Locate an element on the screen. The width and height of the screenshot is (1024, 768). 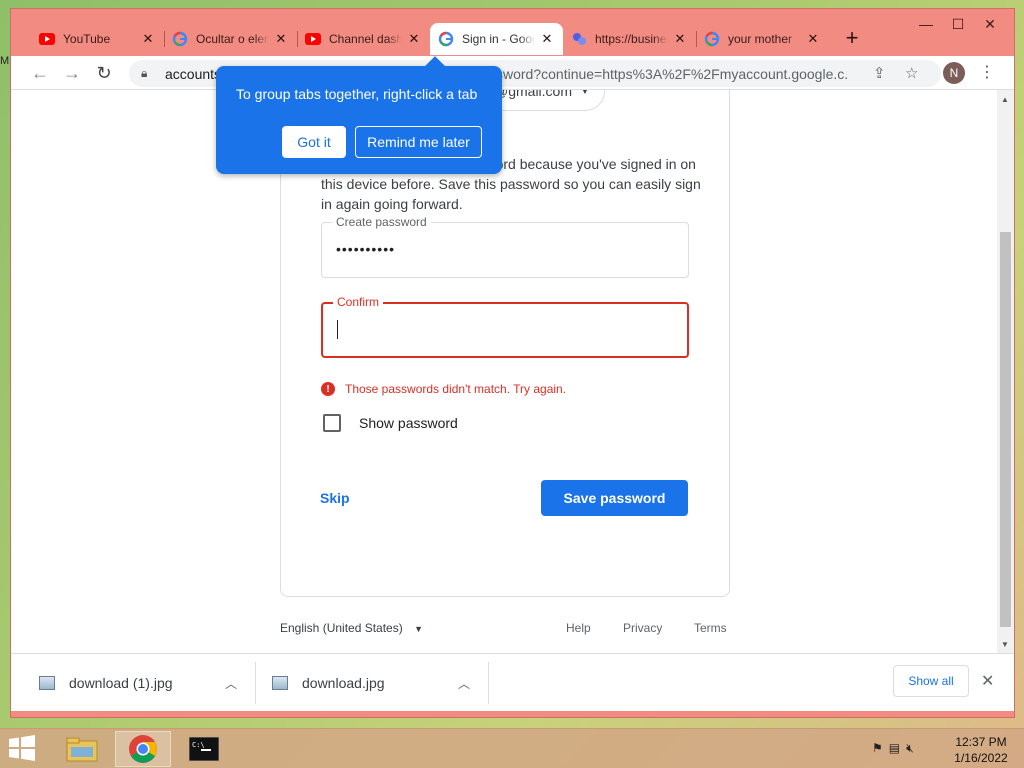
show-password-row: Show password is located at coordinates (390, 423).